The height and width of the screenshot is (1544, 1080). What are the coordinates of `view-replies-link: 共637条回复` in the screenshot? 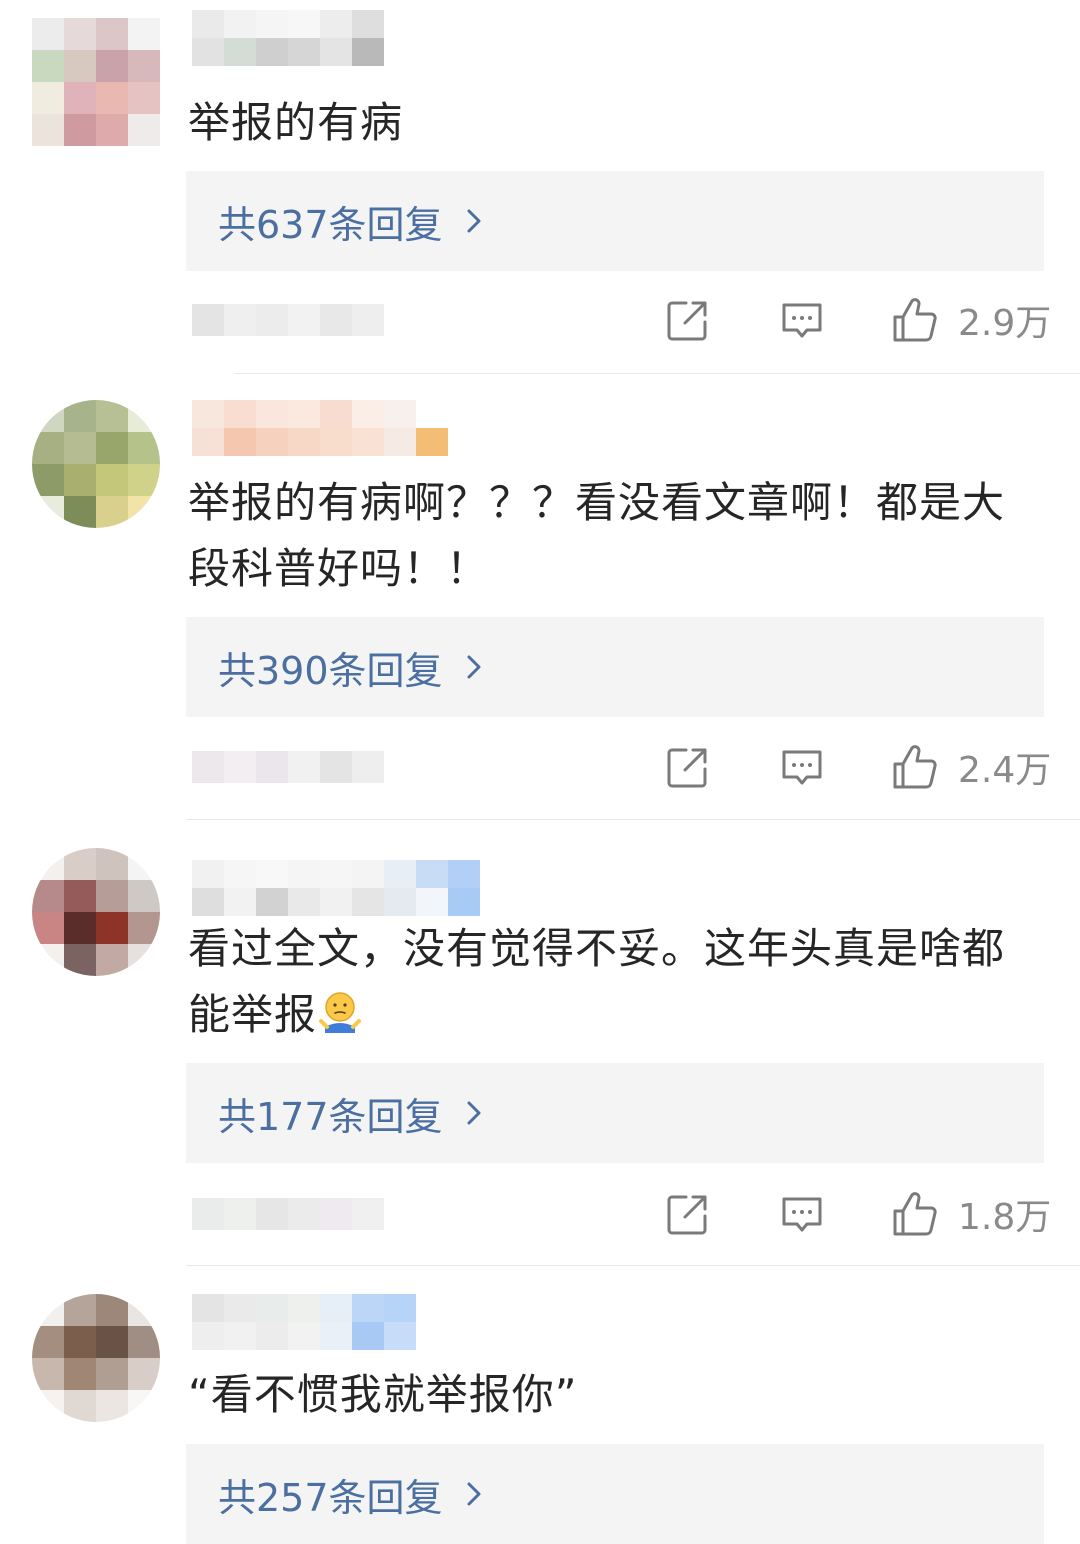 It's located at (352, 221).